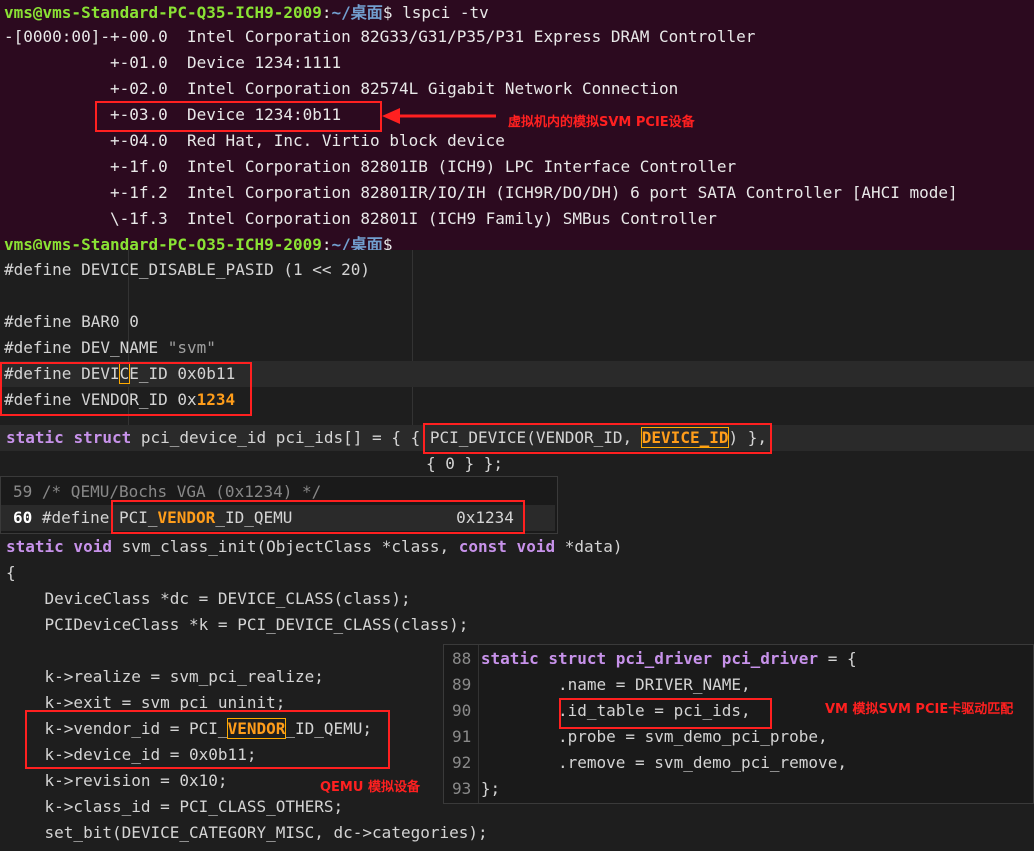  What do you see at coordinates (75, 517) in the screenshot?
I see `define-keyword: #define` at bounding box center [75, 517].